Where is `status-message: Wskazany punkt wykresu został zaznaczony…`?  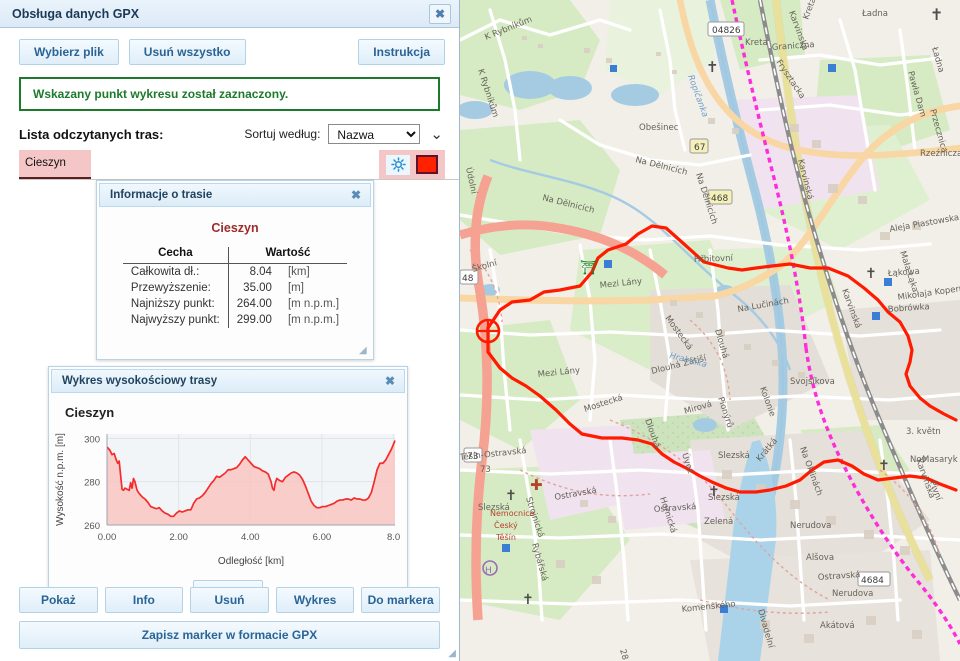
status-message: Wskazany punkt wykresu został zaznaczony… is located at coordinates (229, 94).